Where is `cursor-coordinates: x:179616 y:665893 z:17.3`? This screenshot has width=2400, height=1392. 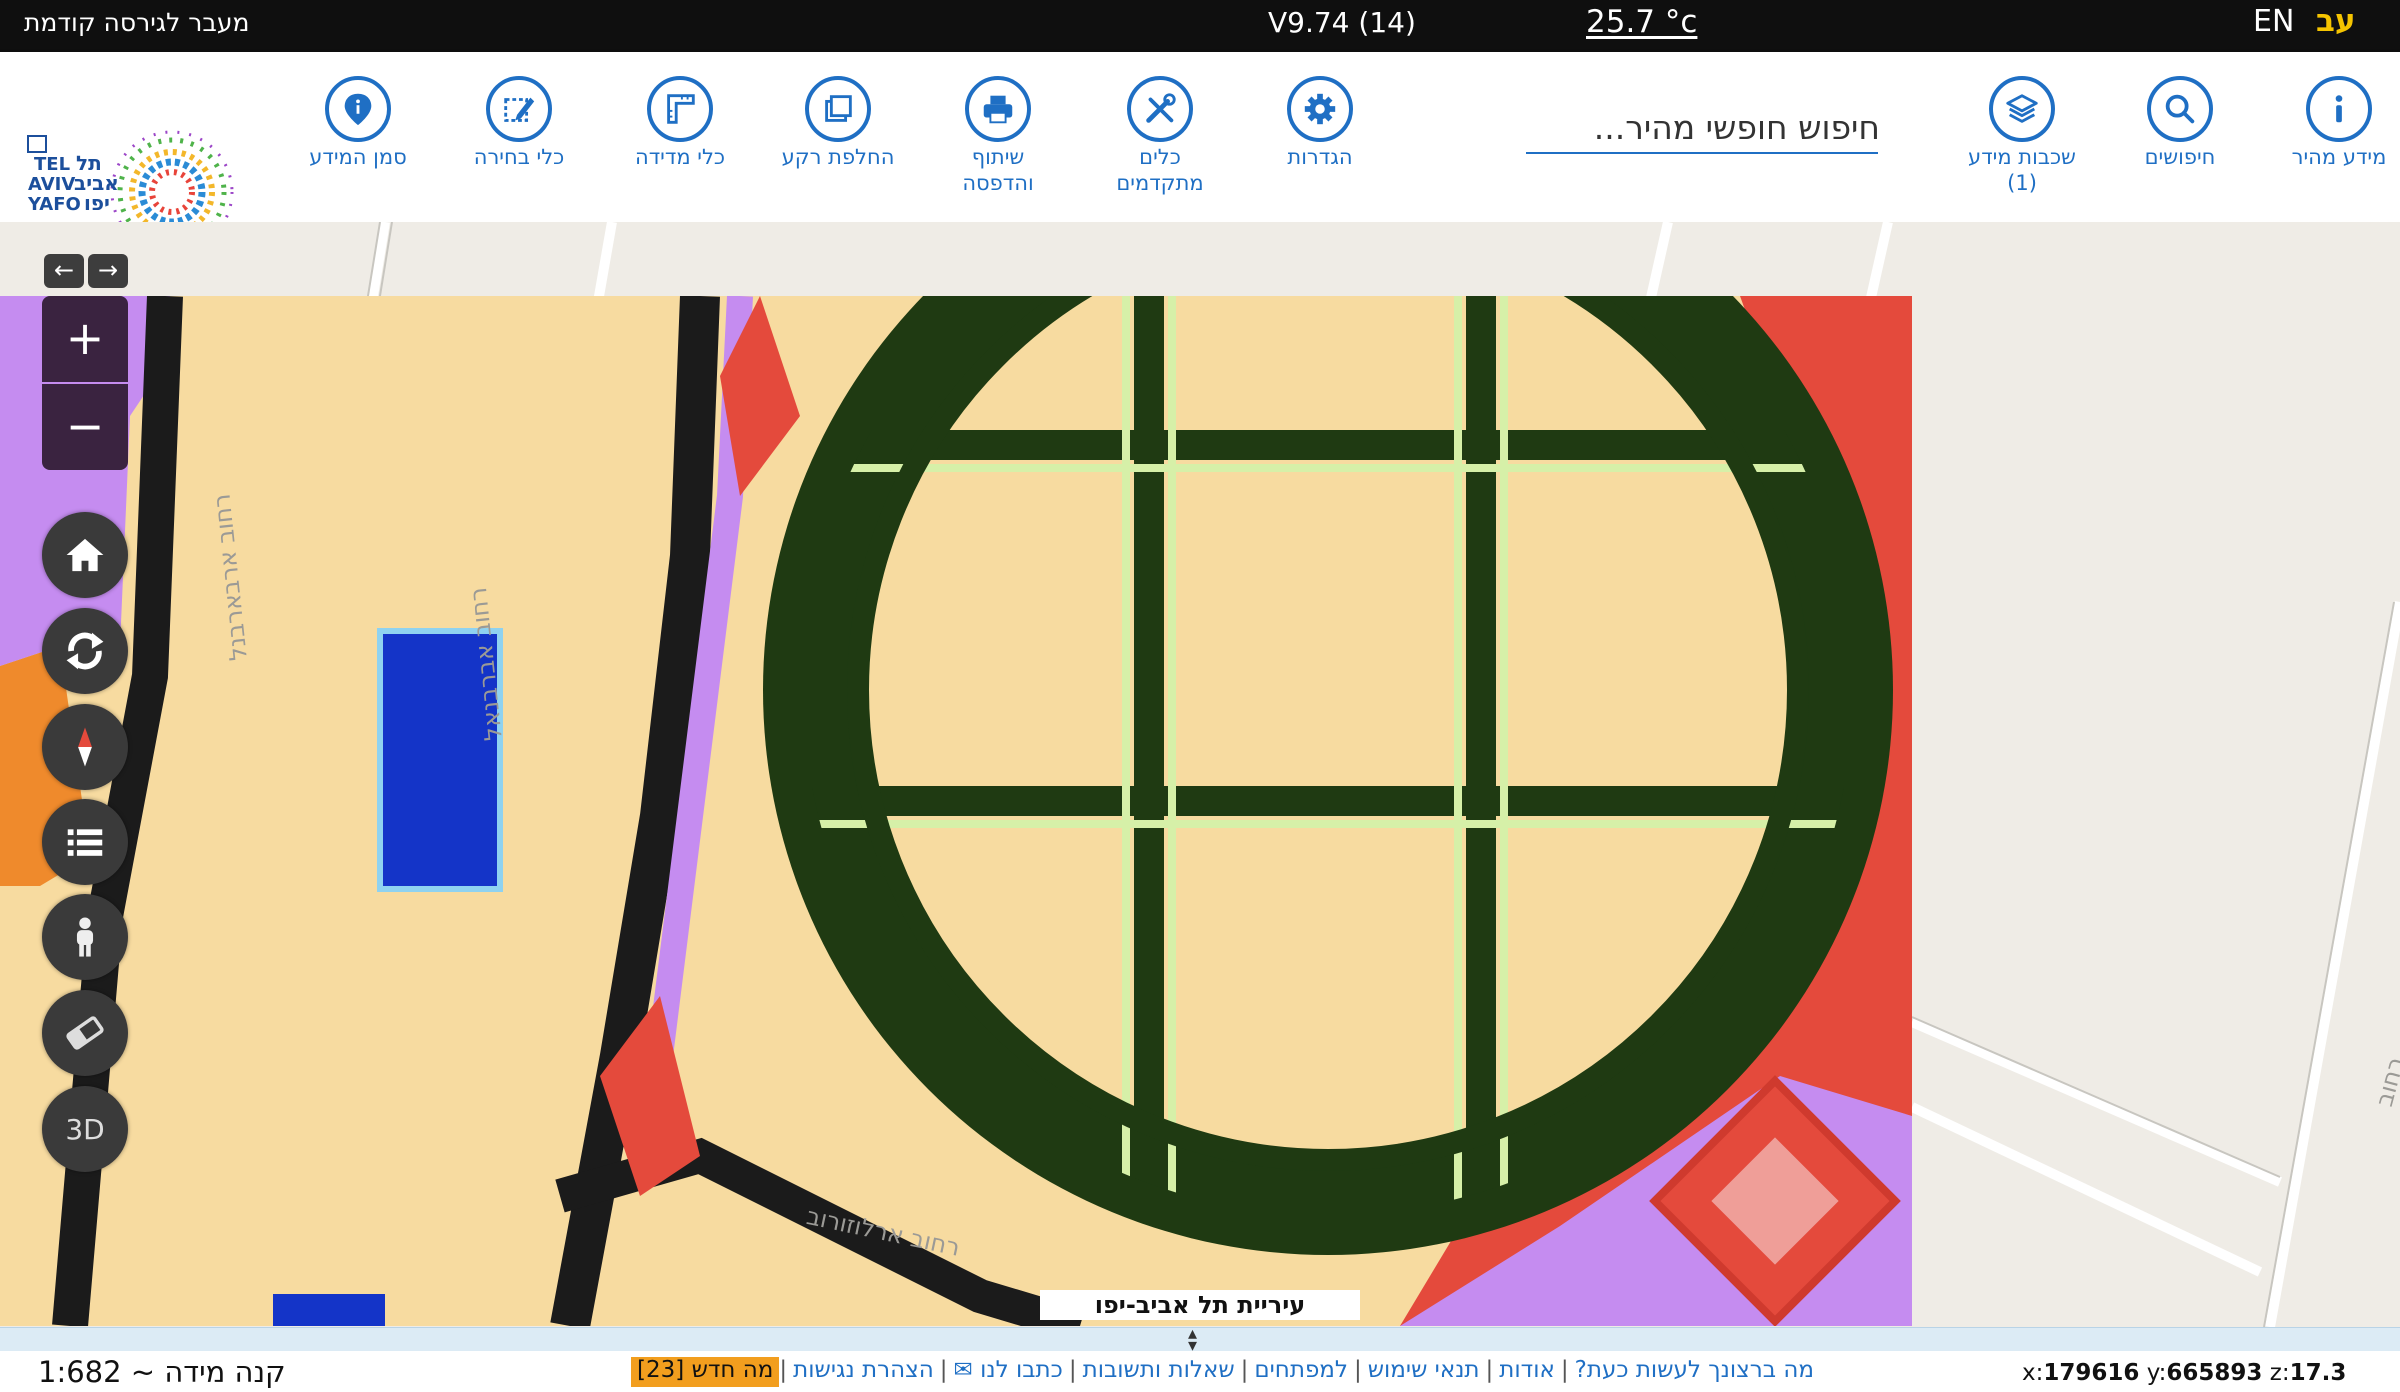
cursor-coordinates: x:179616 y:665893 z:17.3 is located at coordinates (2184, 1373).